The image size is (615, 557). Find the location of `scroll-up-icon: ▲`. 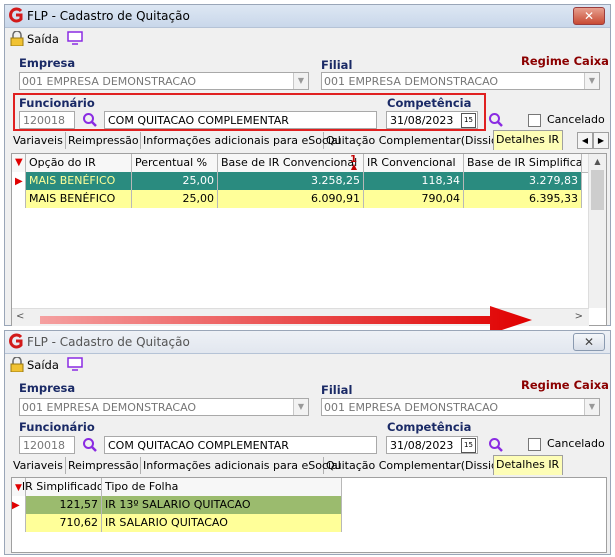

scroll-up-icon: ▲ is located at coordinates (597, 162).